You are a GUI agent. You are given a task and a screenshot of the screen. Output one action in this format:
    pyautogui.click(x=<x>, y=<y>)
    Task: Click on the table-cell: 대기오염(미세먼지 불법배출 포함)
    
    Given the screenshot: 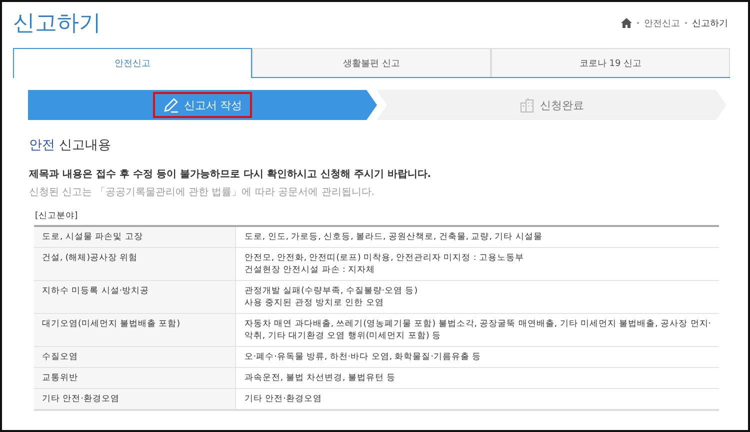 What is the action you would take?
    pyautogui.click(x=135, y=330)
    